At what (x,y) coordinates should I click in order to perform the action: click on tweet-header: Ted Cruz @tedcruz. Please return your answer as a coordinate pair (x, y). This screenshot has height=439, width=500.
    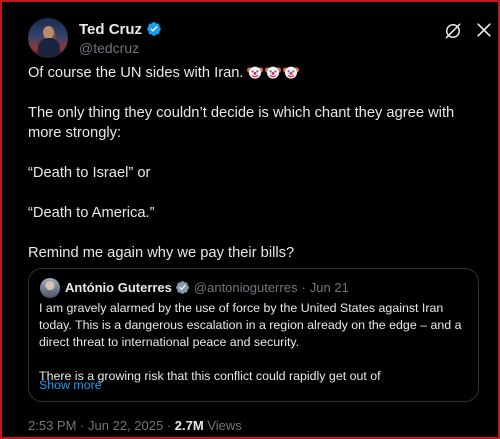
    Looking at the image, I should click on (259, 40).